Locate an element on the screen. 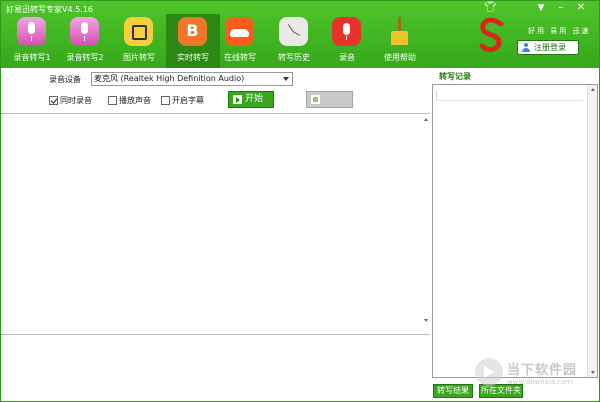 The height and width of the screenshot is (402, 600). watermark-play-icon is located at coordinates (489, 372).